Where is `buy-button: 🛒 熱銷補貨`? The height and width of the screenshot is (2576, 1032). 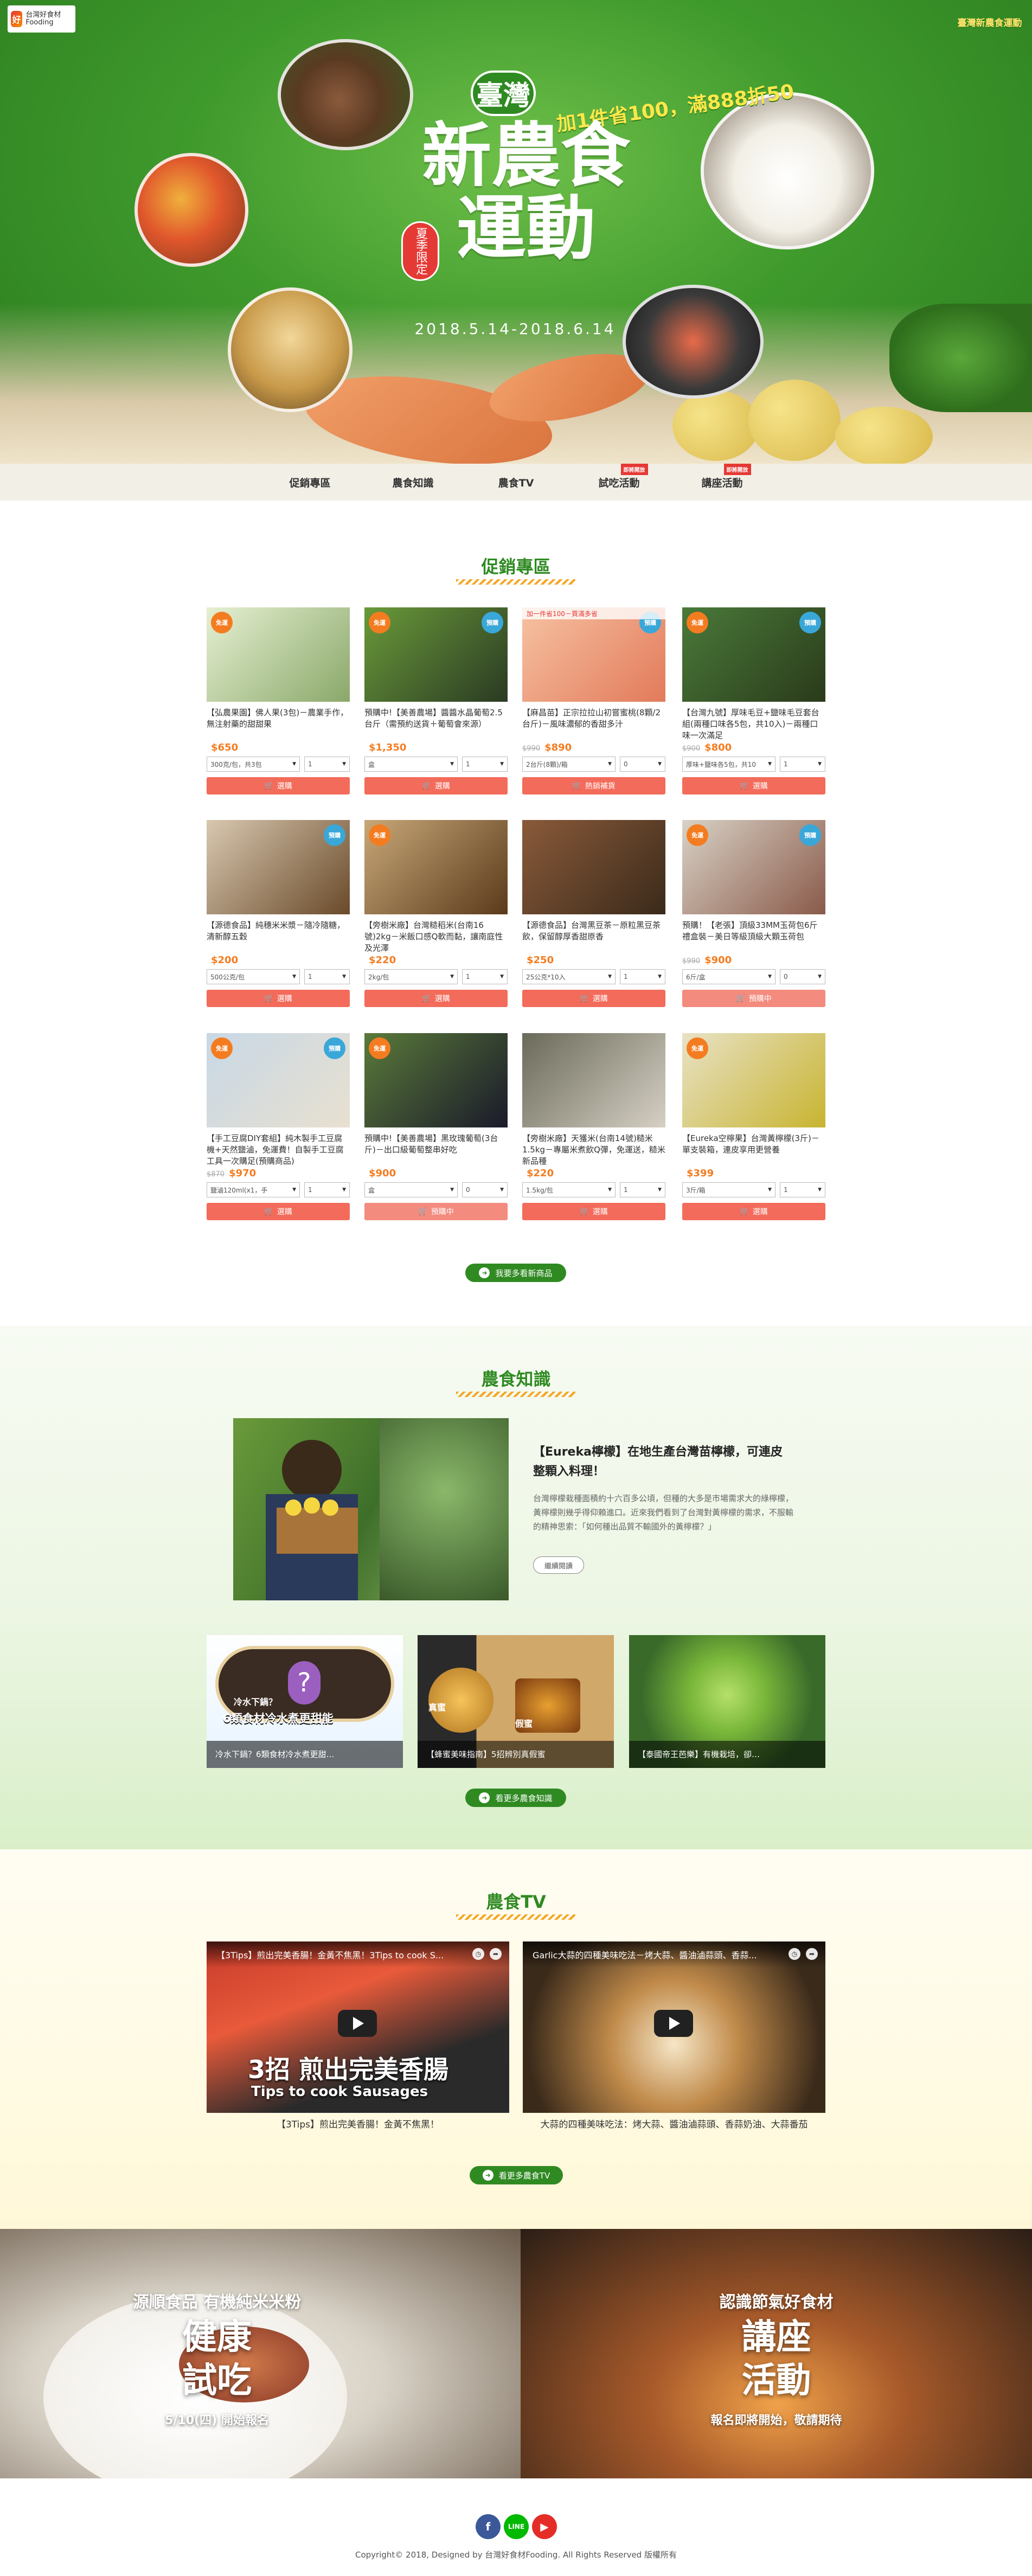 buy-button: 🛒 熱銷補貨 is located at coordinates (593, 785).